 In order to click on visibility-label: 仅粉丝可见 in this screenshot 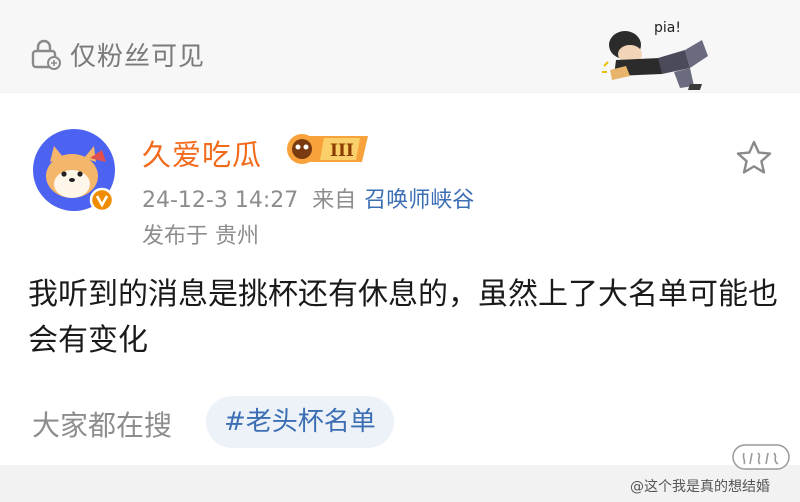, I will do `click(138, 57)`.